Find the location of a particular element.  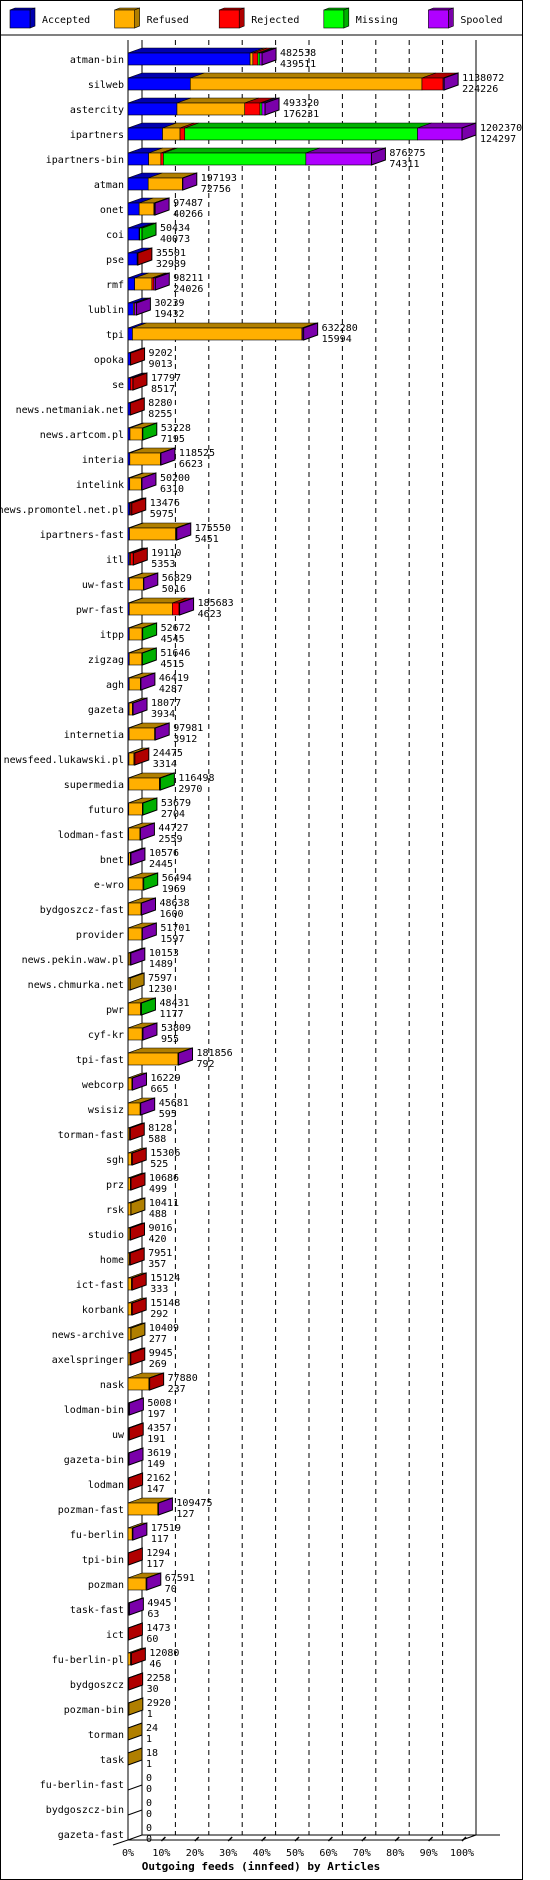

value-total: 2920 is located at coordinates (159, 1703).